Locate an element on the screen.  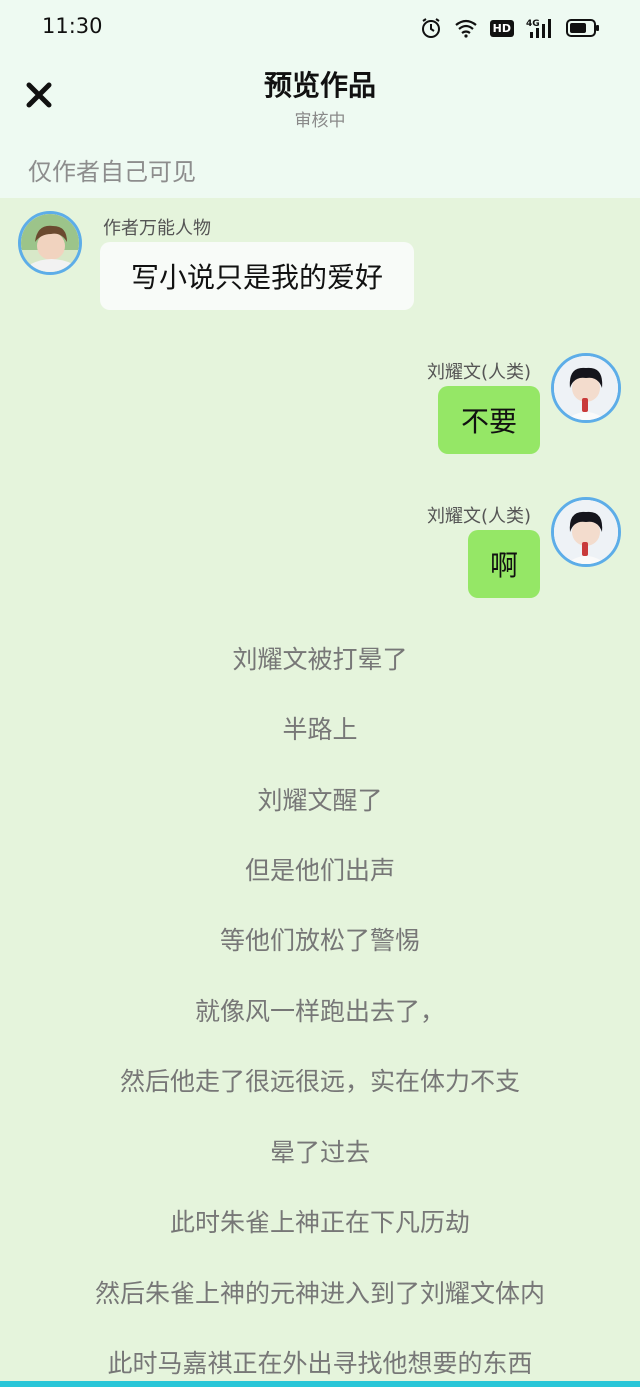
signal-icon: 4G is located at coordinates (540, 28).